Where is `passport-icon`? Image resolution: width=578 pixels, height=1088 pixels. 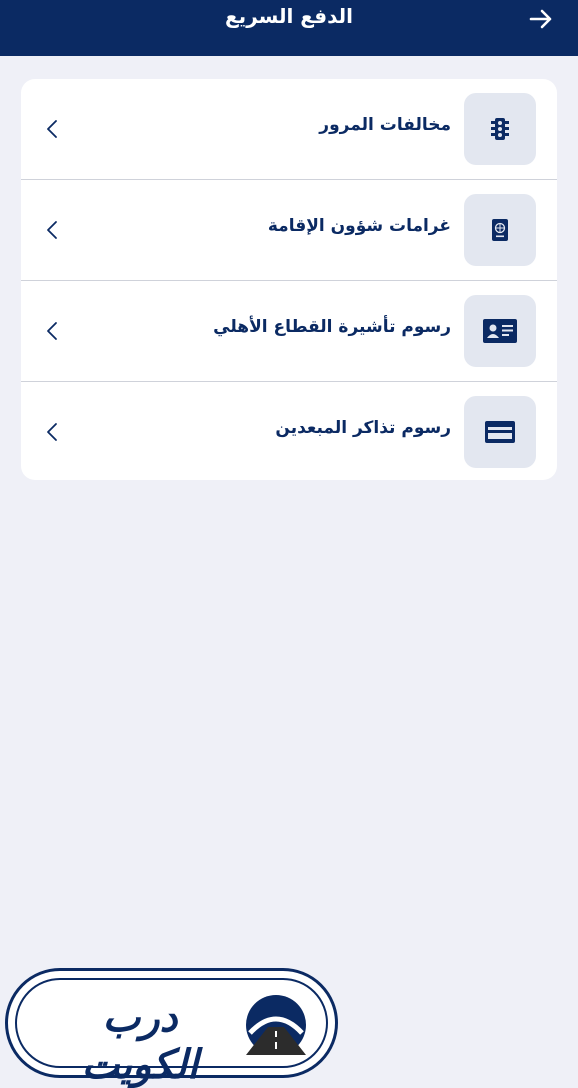 passport-icon is located at coordinates (500, 230).